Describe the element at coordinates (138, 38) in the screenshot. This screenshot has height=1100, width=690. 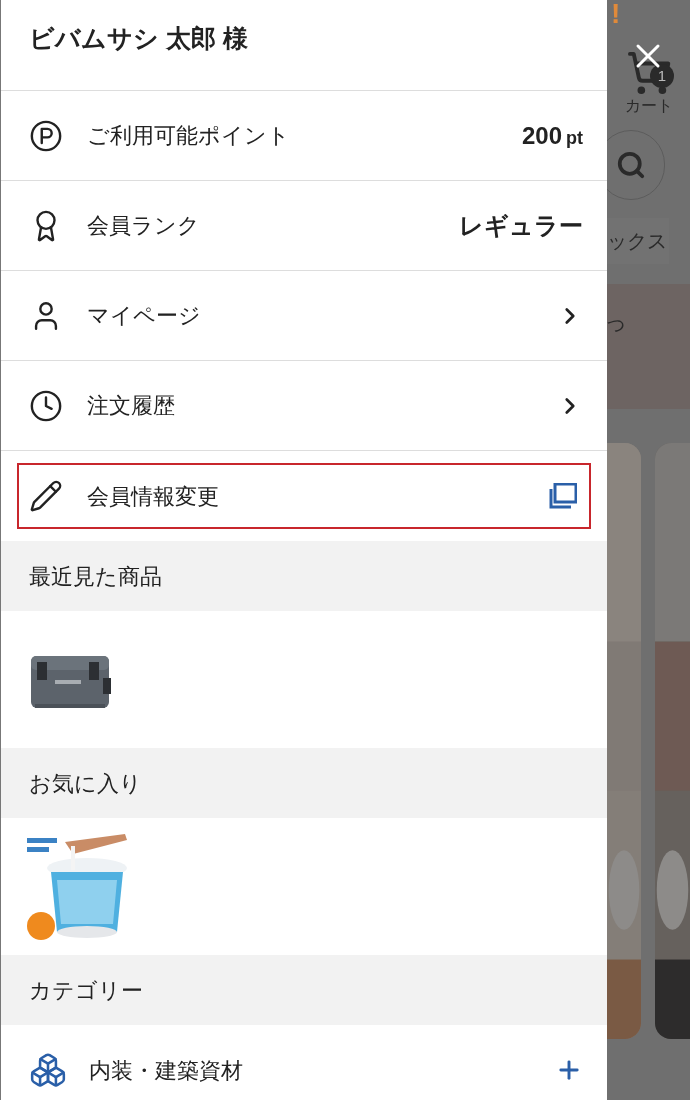
I see `user-name: ビバムサシ 太郎 様` at that location.